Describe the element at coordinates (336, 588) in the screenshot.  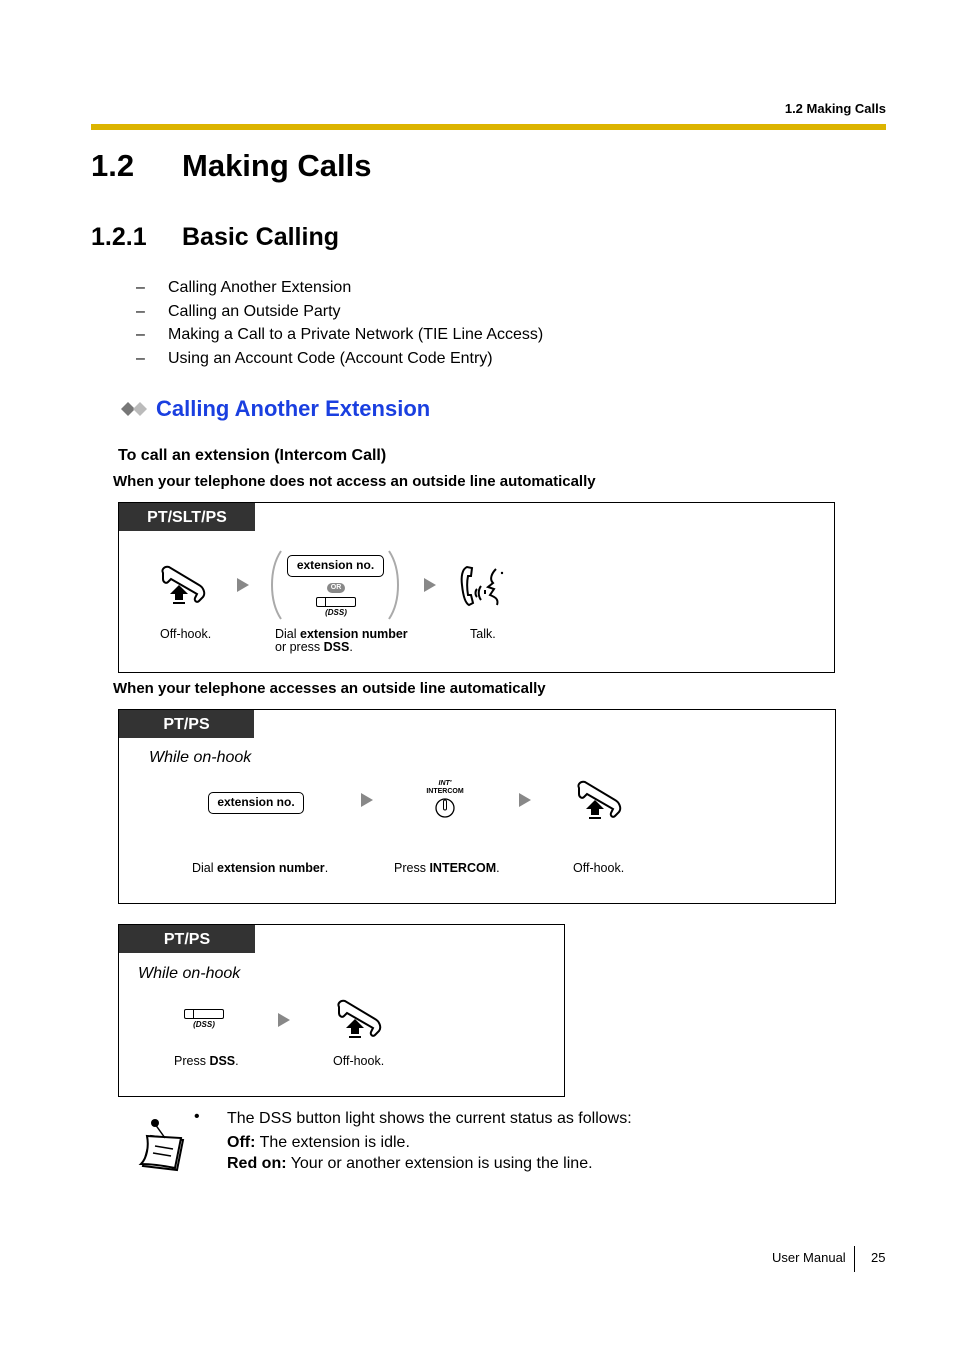
I see `or-badge: OR` at that location.